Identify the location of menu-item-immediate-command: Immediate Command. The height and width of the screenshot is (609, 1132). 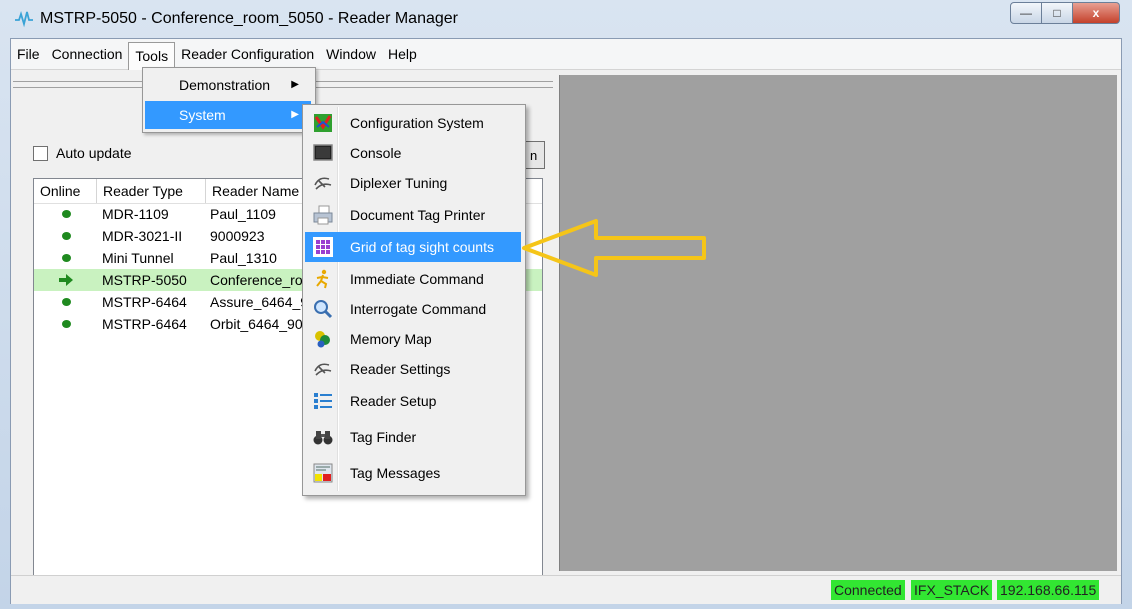
(413, 279).